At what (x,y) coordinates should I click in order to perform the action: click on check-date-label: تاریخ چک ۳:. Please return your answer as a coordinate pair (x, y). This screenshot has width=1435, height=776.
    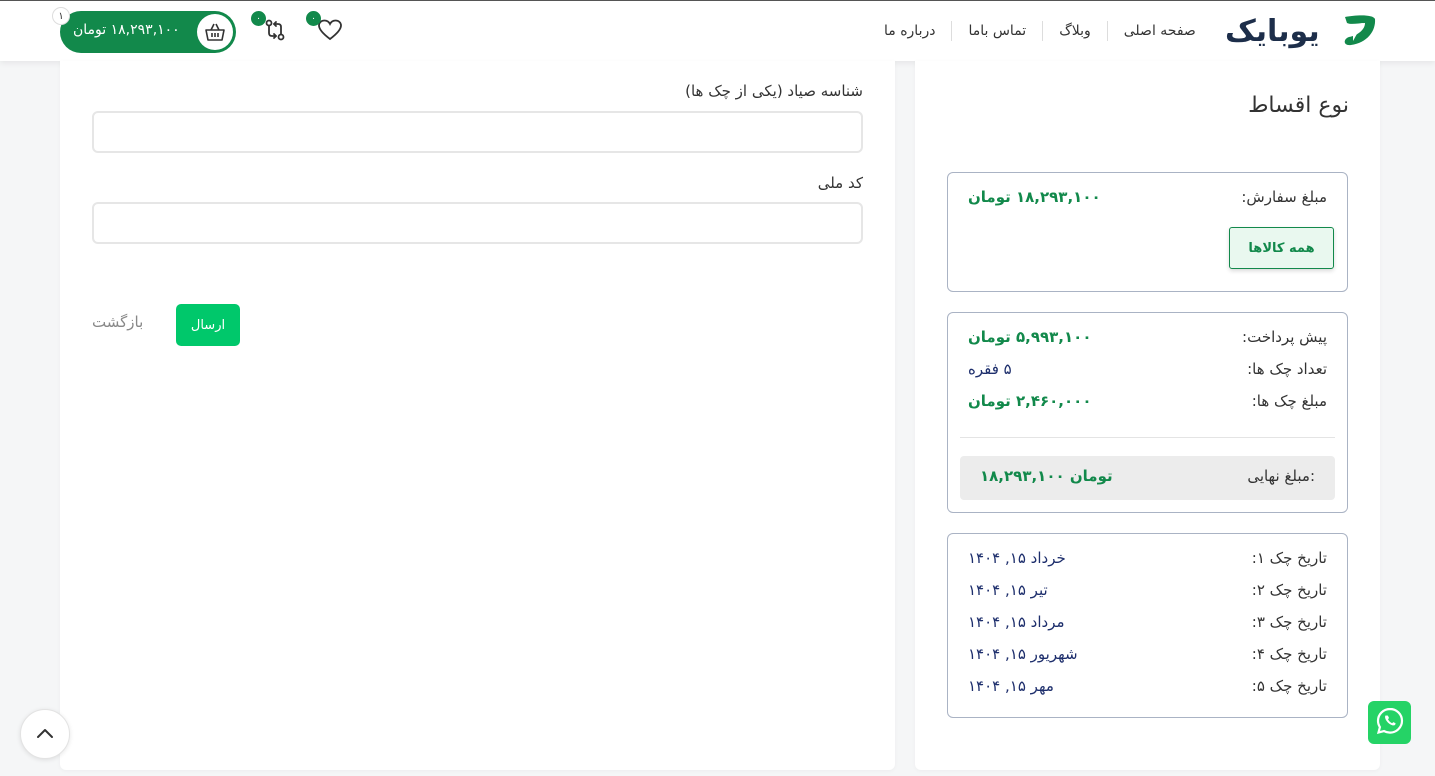
    Looking at the image, I should click on (1289, 622).